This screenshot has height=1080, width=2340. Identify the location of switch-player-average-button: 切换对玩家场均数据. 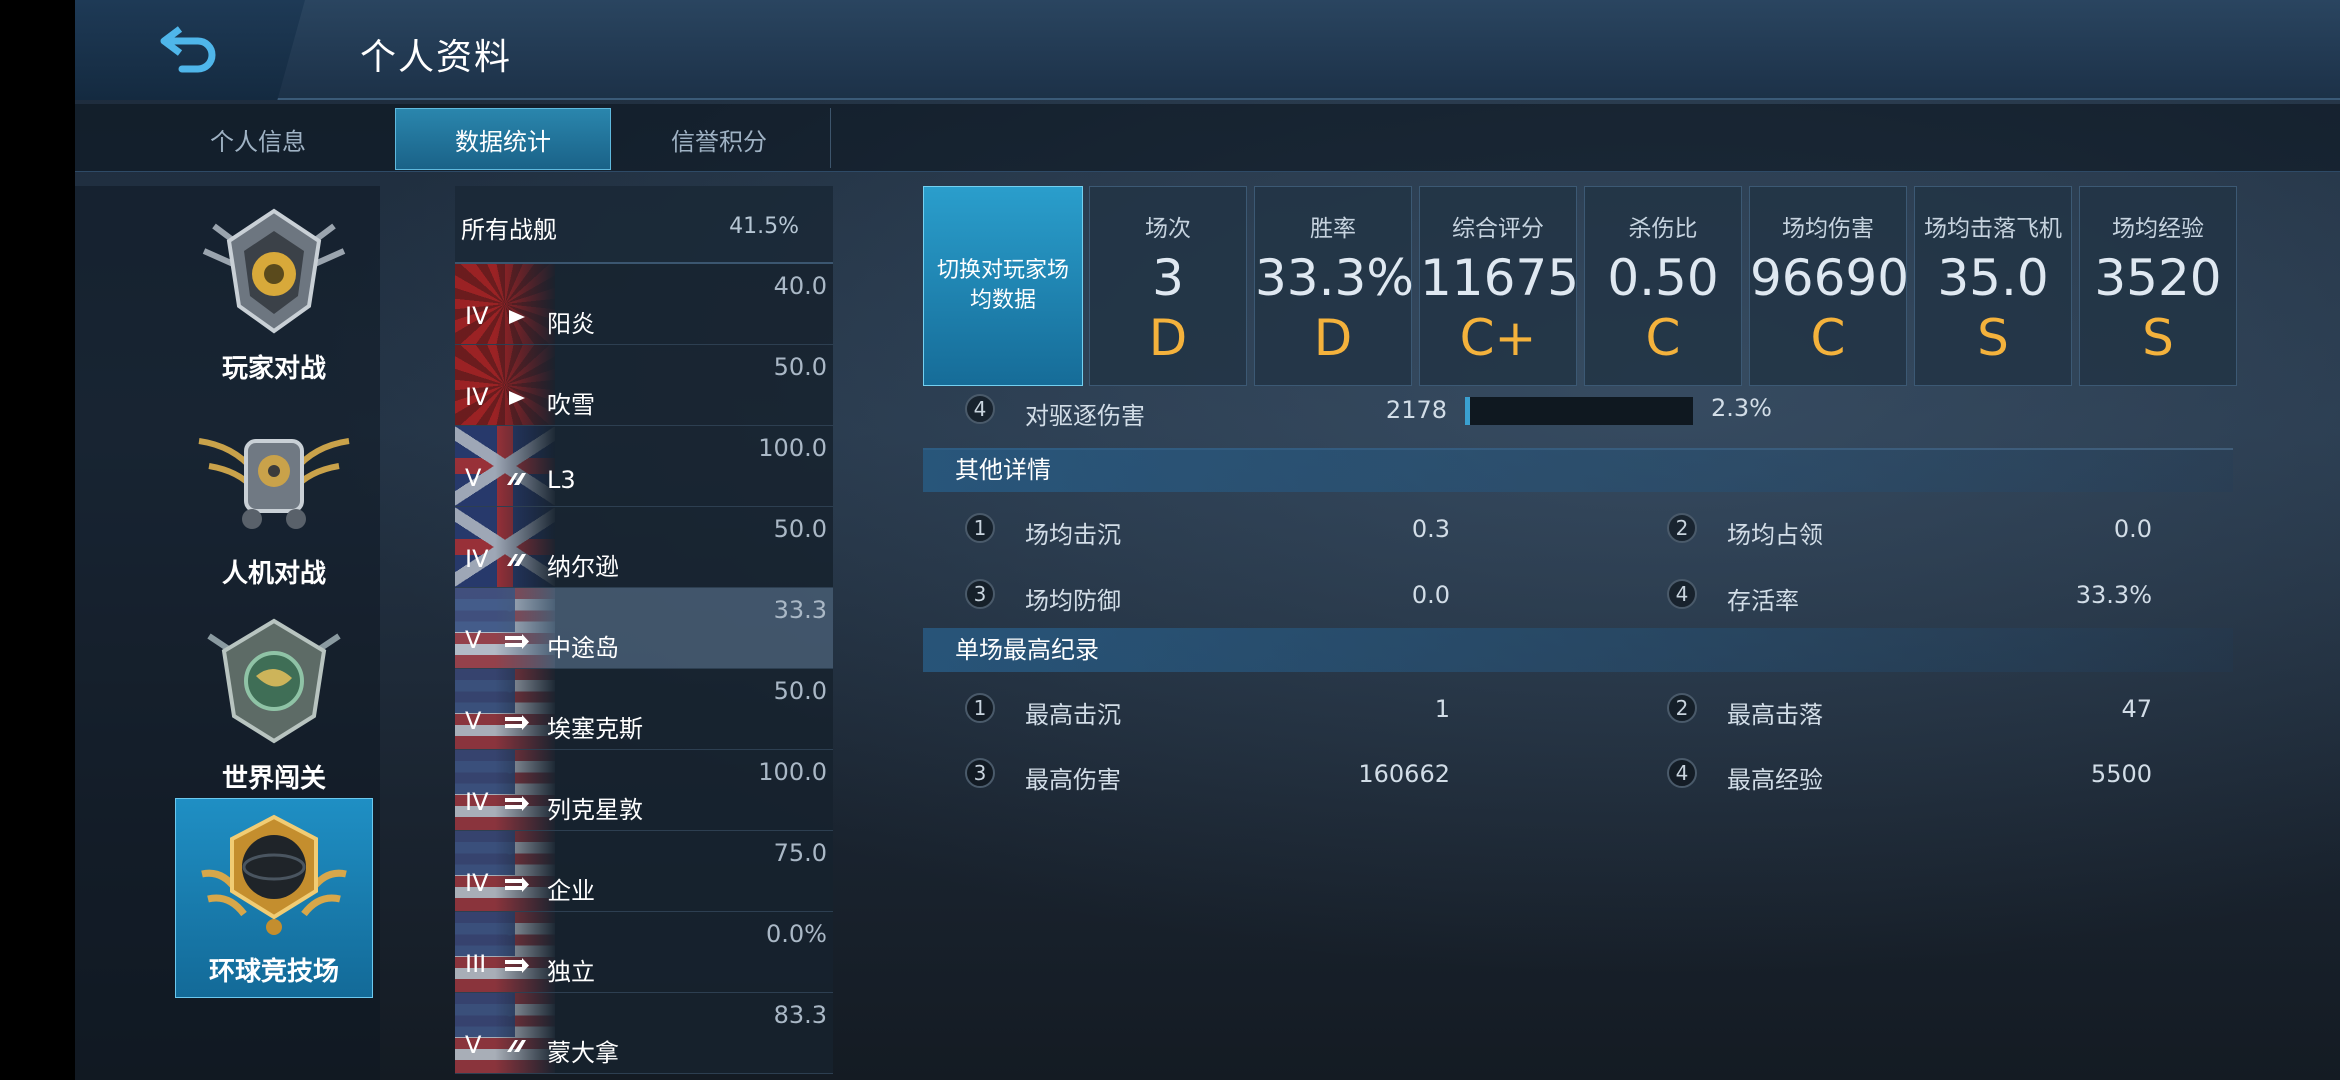
(1003, 286).